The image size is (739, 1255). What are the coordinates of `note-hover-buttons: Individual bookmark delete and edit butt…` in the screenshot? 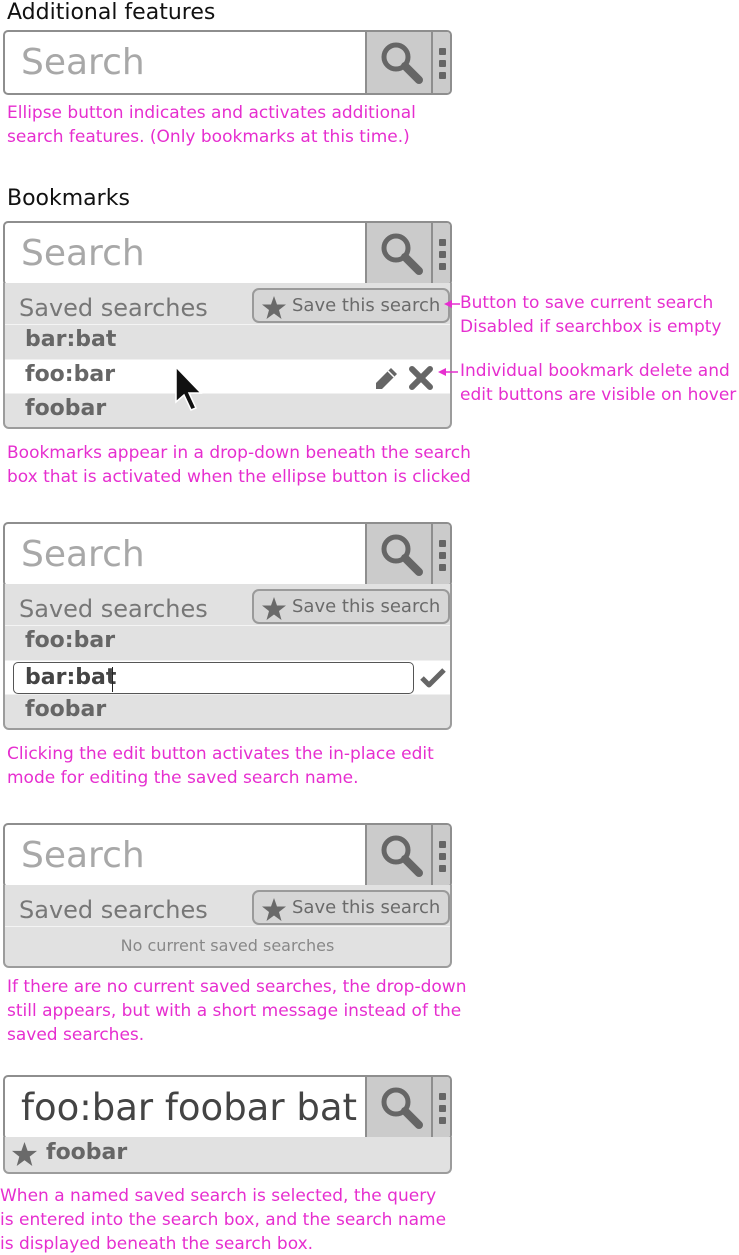 It's located at (598, 383).